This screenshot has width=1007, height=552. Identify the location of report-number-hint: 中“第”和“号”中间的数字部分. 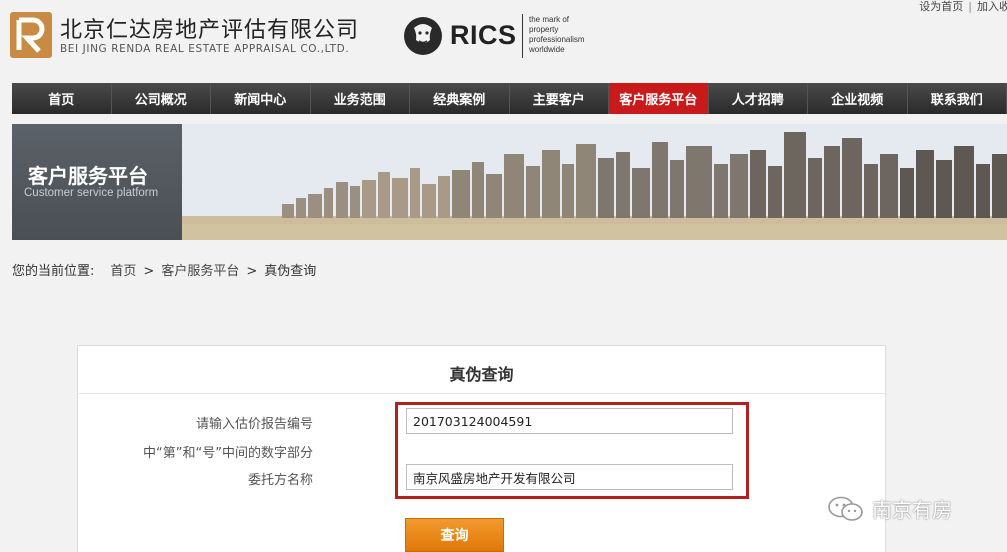
(228, 453).